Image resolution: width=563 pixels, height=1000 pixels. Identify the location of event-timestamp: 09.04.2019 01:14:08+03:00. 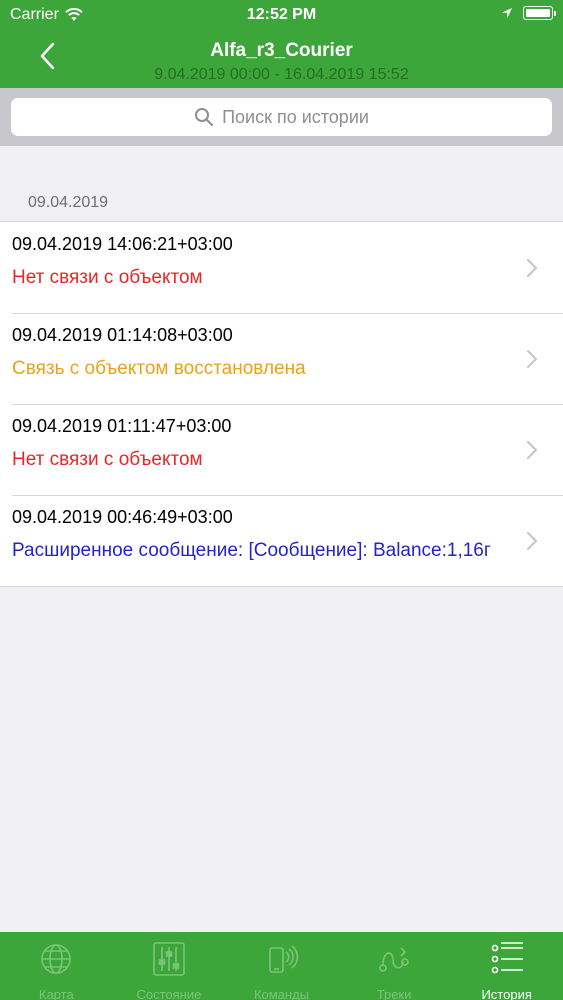
(122, 335).